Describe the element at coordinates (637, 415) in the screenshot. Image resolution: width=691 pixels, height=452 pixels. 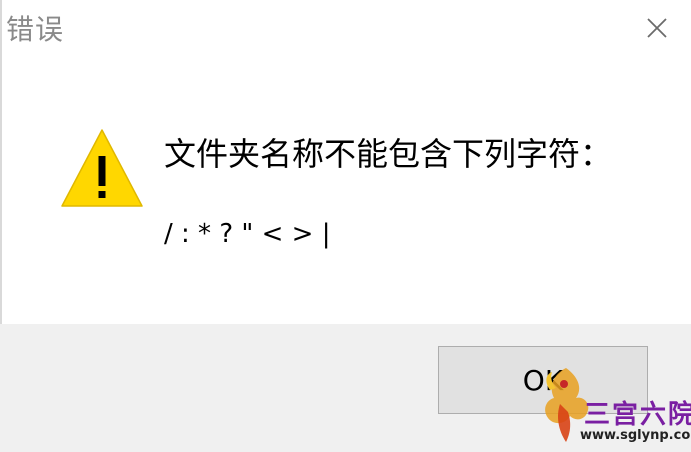
I see `watermark-brand: 三宫六院` at that location.